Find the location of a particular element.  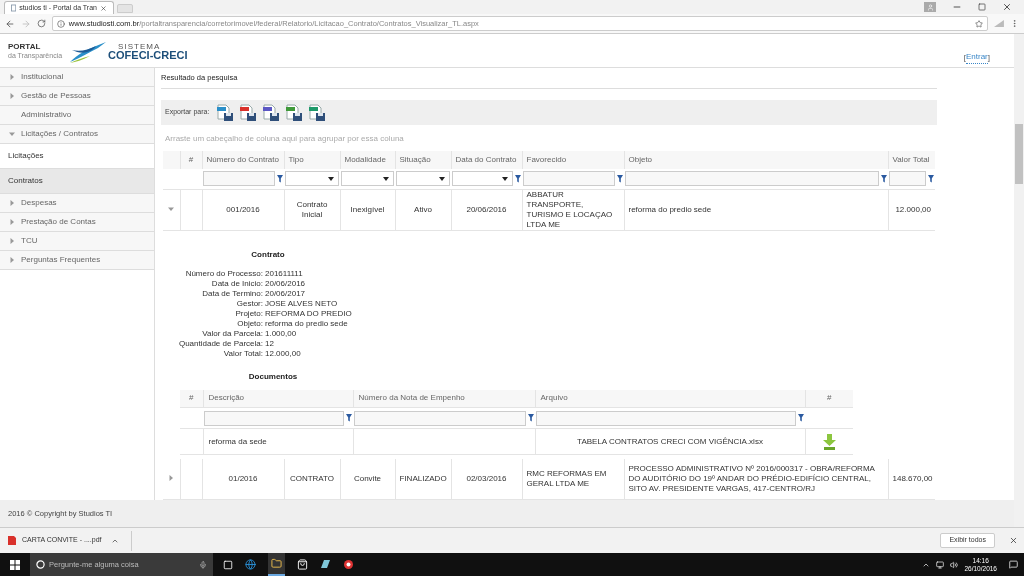

reload-icon is located at coordinates (41, 23).